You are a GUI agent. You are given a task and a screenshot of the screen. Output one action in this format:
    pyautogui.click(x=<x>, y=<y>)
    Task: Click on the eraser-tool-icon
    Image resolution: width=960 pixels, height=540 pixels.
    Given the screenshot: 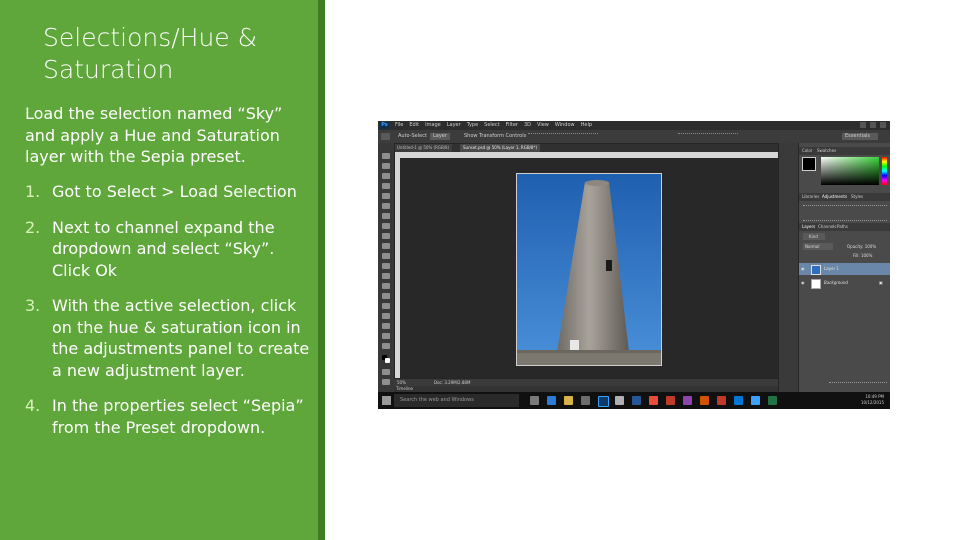 What is the action you would take?
    pyautogui.click(x=386, y=256)
    